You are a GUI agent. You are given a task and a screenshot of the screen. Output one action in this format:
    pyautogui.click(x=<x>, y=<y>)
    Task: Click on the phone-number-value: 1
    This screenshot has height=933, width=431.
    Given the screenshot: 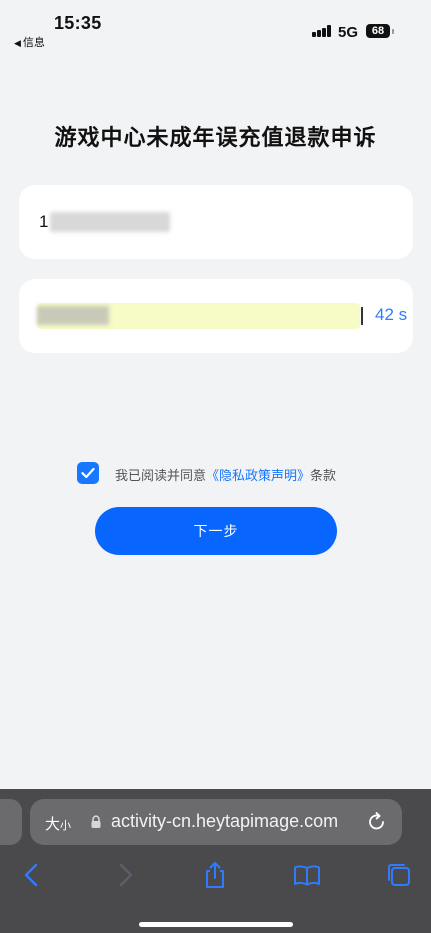 What is the action you would take?
    pyautogui.click(x=44, y=221)
    